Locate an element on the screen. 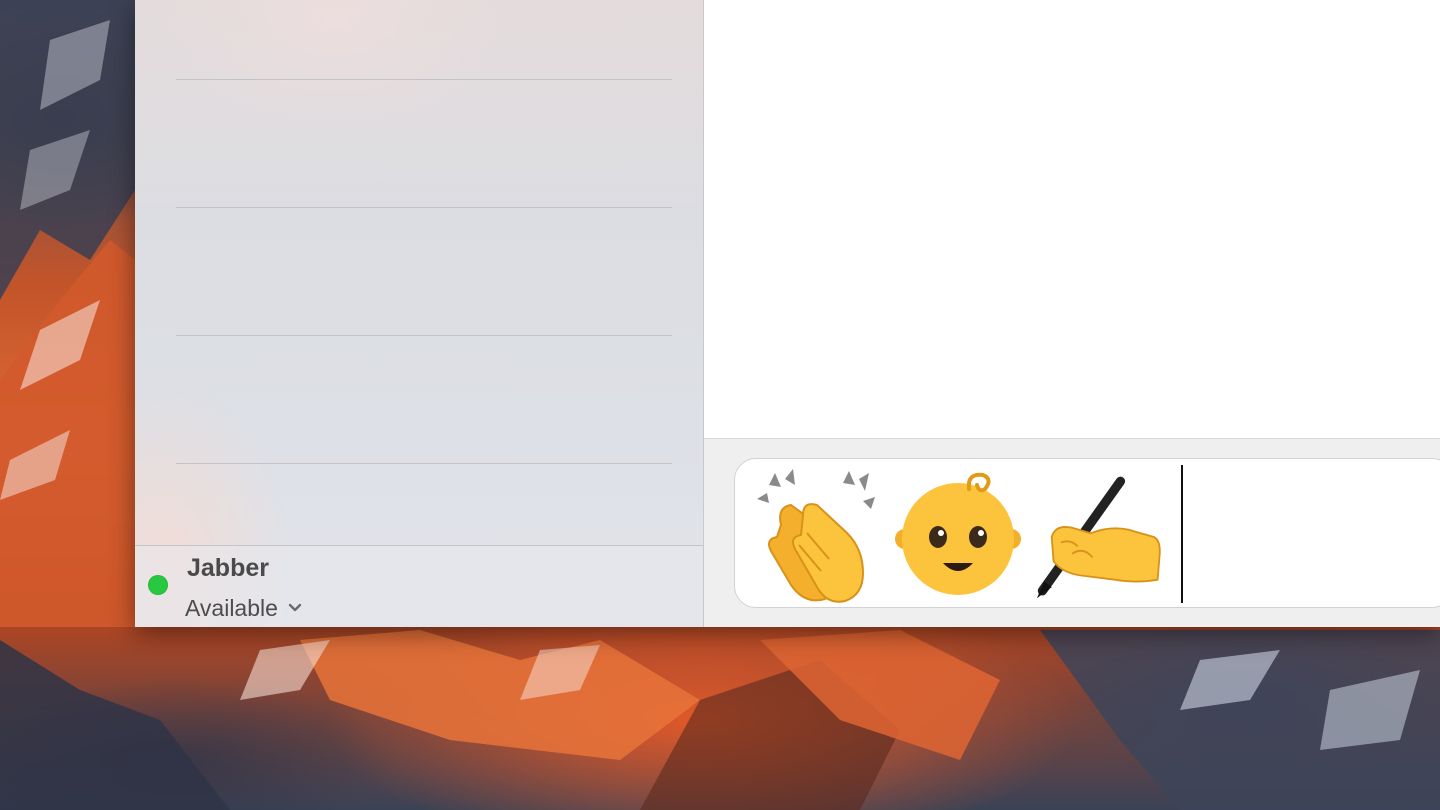 The height and width of the screenshot is (810, 1440). compose-bar is located at coordinates (1072, 532).